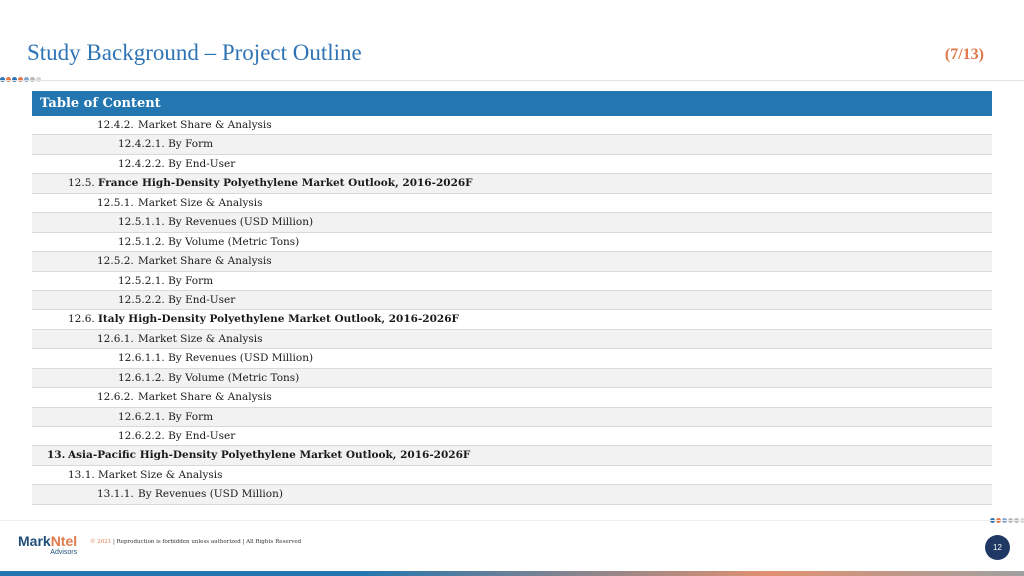  What do you see at coordinates (512, 223) in the screenshot?
I see `toc-row: 12.5.1.1. By Revenues (USD Million)` at bounding box center [512, 223].